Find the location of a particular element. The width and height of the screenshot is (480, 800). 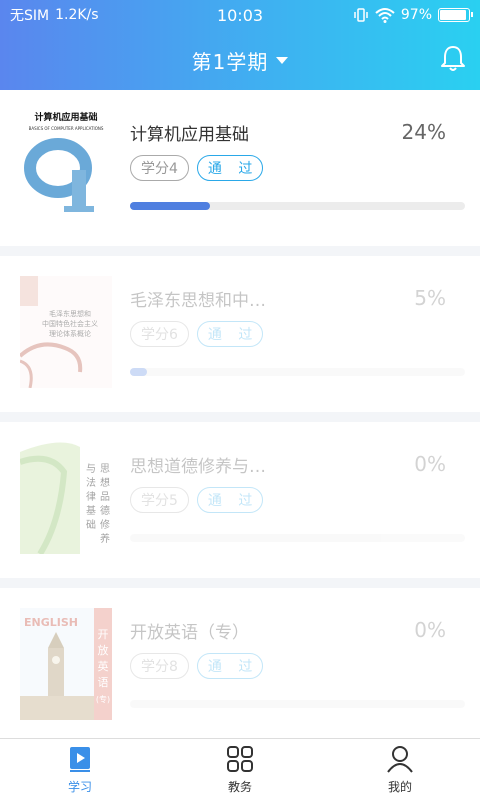

battery-icon is located at coordinates (455, 15).